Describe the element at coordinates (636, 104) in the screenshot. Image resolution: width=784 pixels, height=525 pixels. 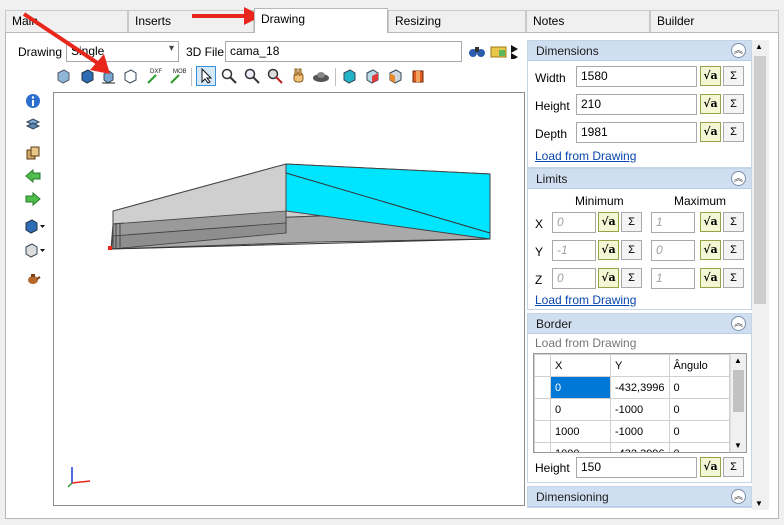
I see `height-input: 210` at that location.